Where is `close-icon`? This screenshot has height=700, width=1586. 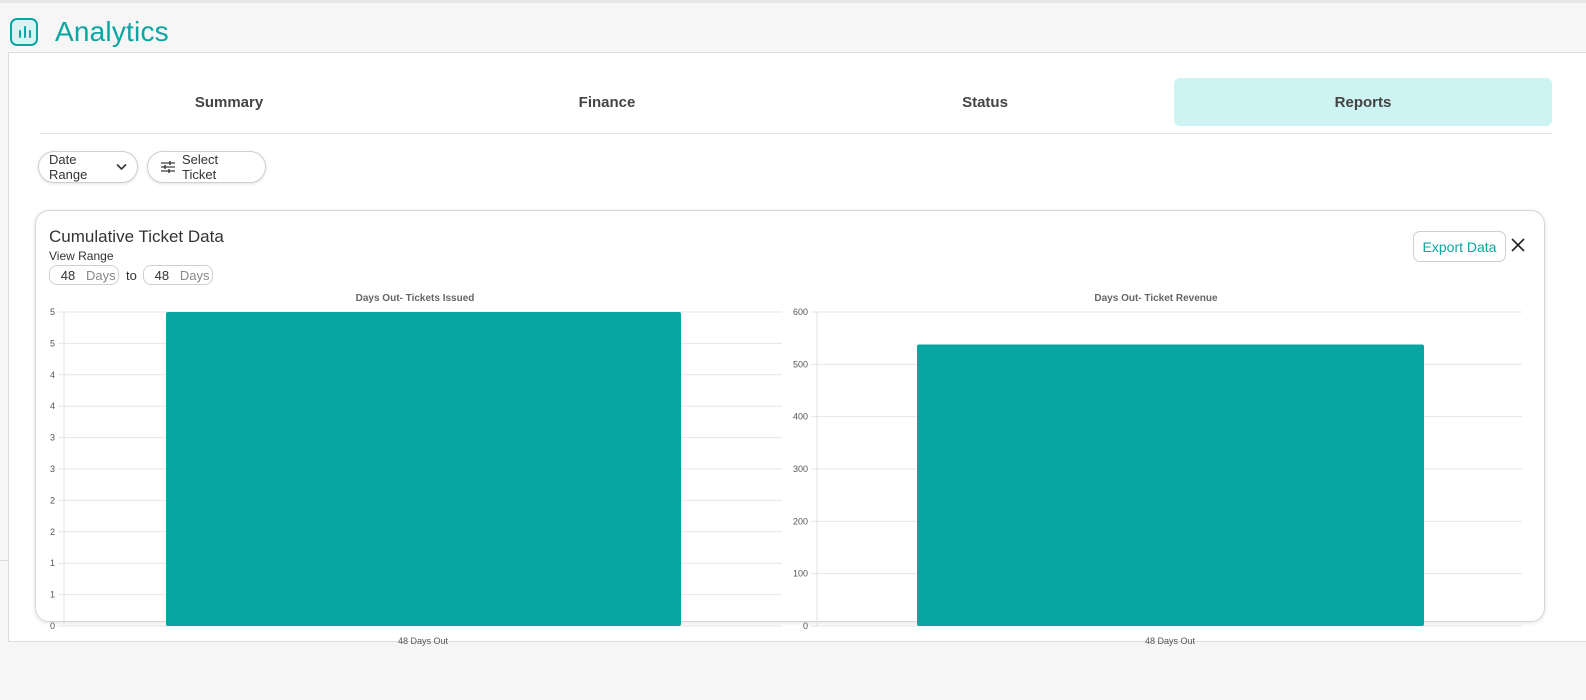
close-icon is located at coordinates (1518, 245).